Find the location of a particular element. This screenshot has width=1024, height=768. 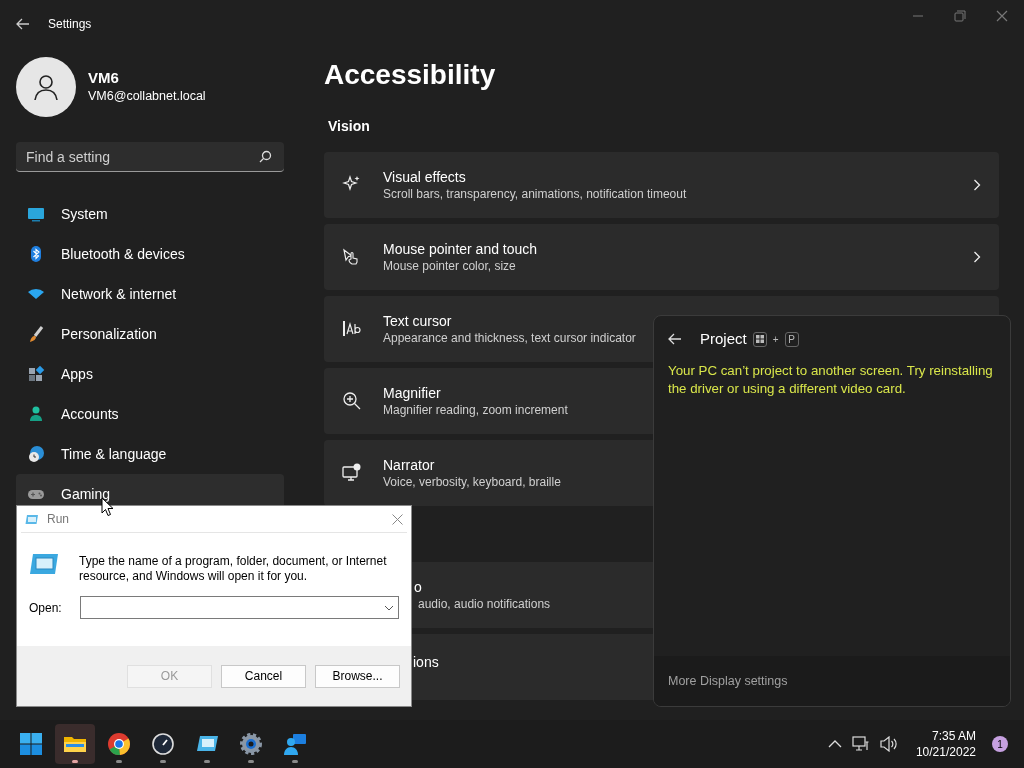

panel-title: Project is located at coordinates (723, 338).